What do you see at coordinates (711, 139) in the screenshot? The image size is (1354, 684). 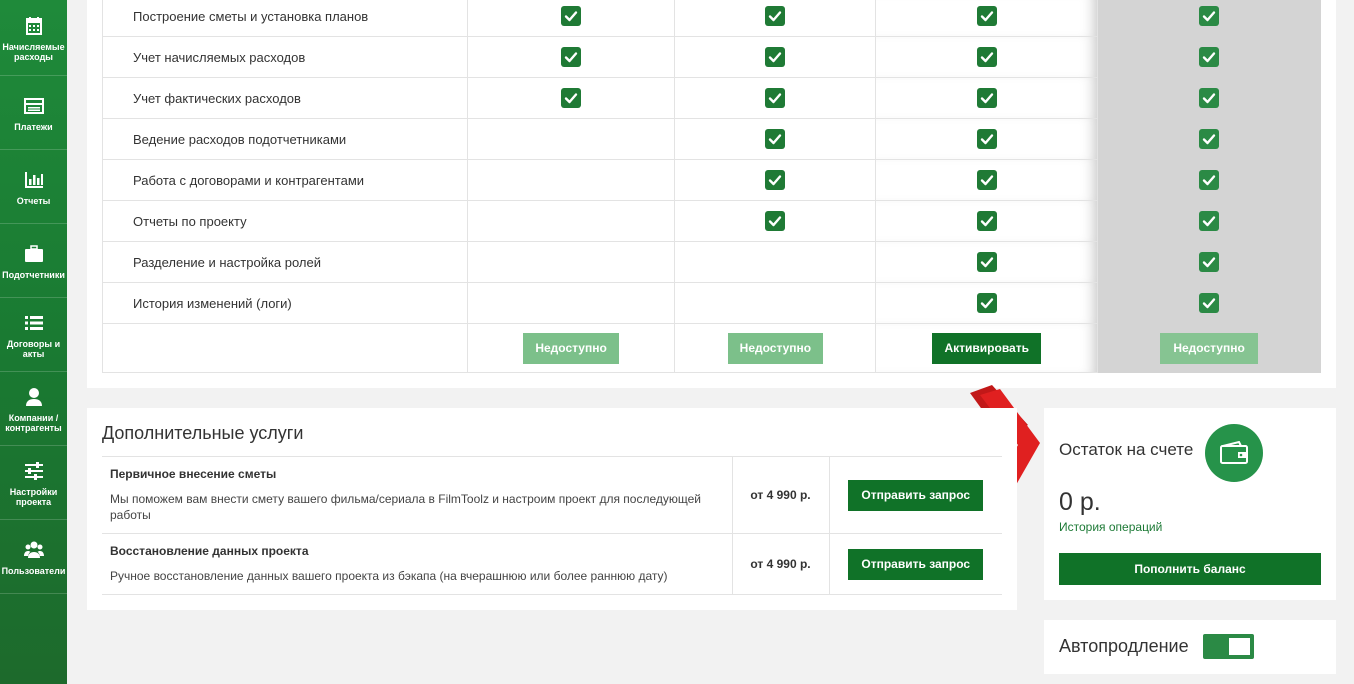 I see `feature-row: Ведение расходов подотчетниками` at bounding box center [711, 139].